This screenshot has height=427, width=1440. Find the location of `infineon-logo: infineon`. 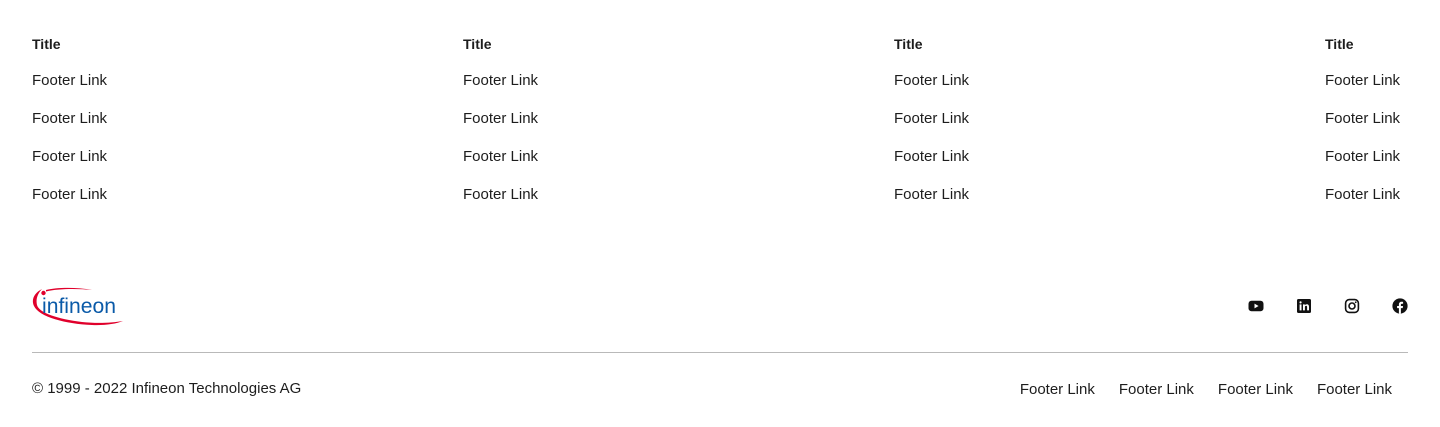

infineon-logo: infineon is located at coordinates (78, 308).